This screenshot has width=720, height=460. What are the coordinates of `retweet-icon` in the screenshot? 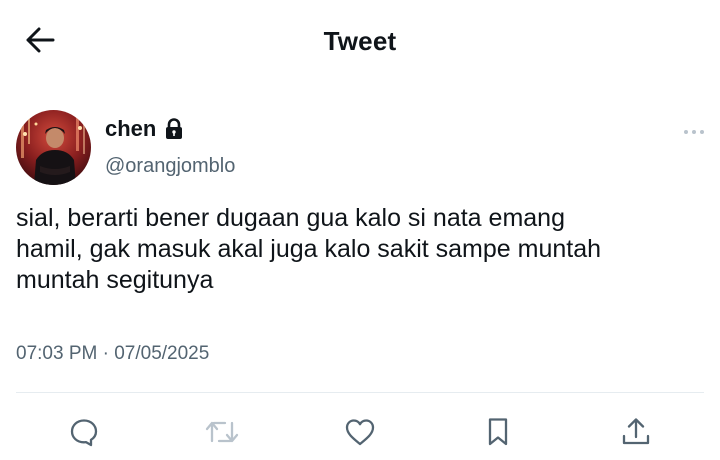 It's located at (222, 432).